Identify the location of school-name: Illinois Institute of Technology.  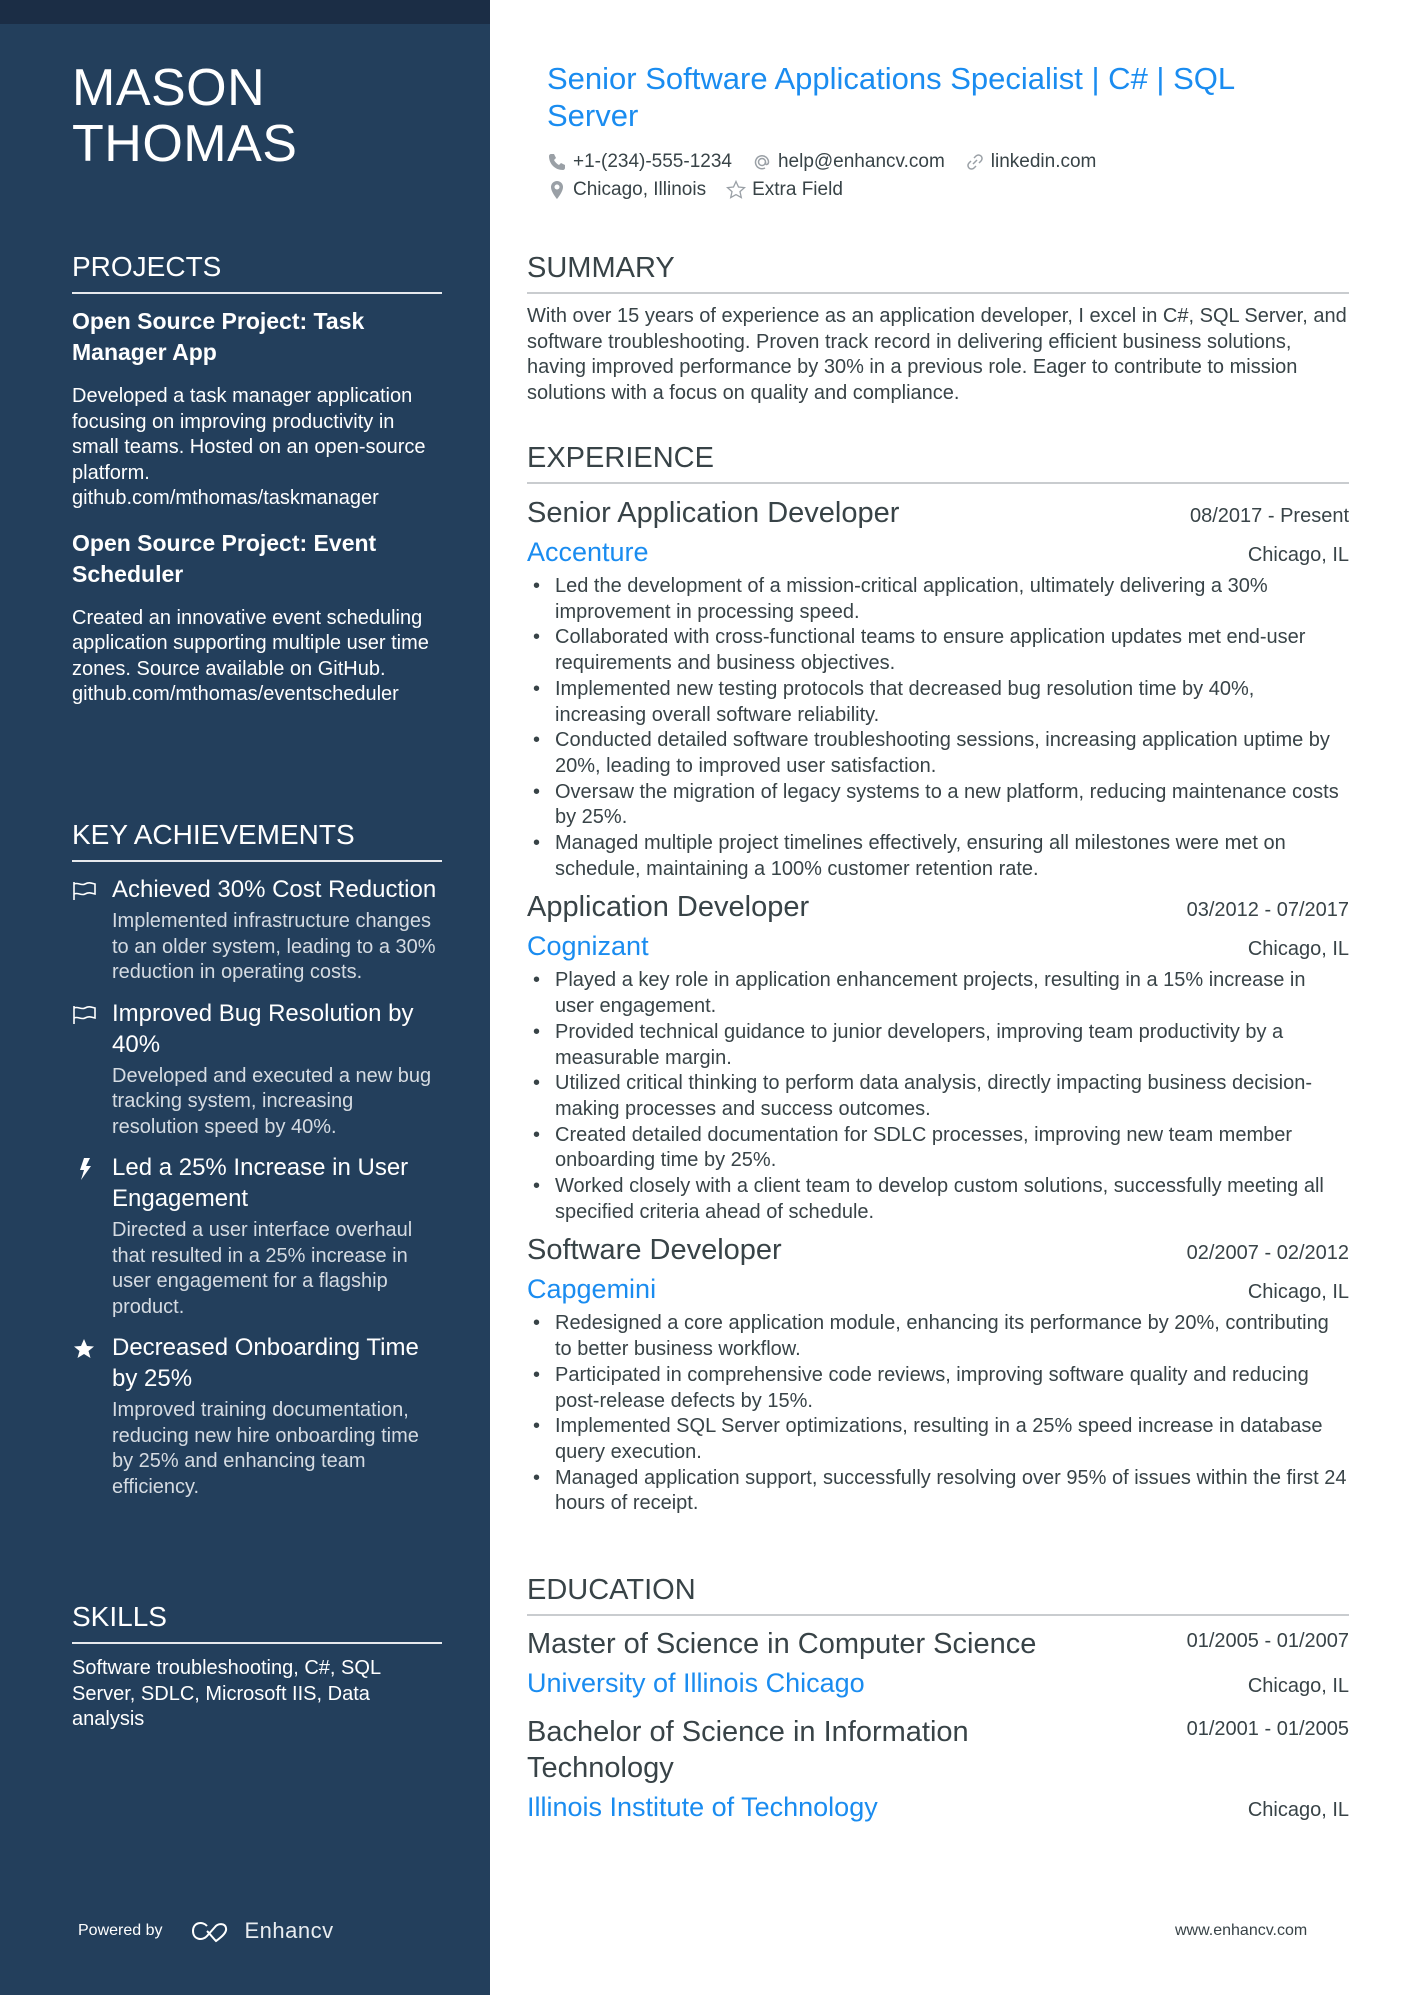
(702, 1807).